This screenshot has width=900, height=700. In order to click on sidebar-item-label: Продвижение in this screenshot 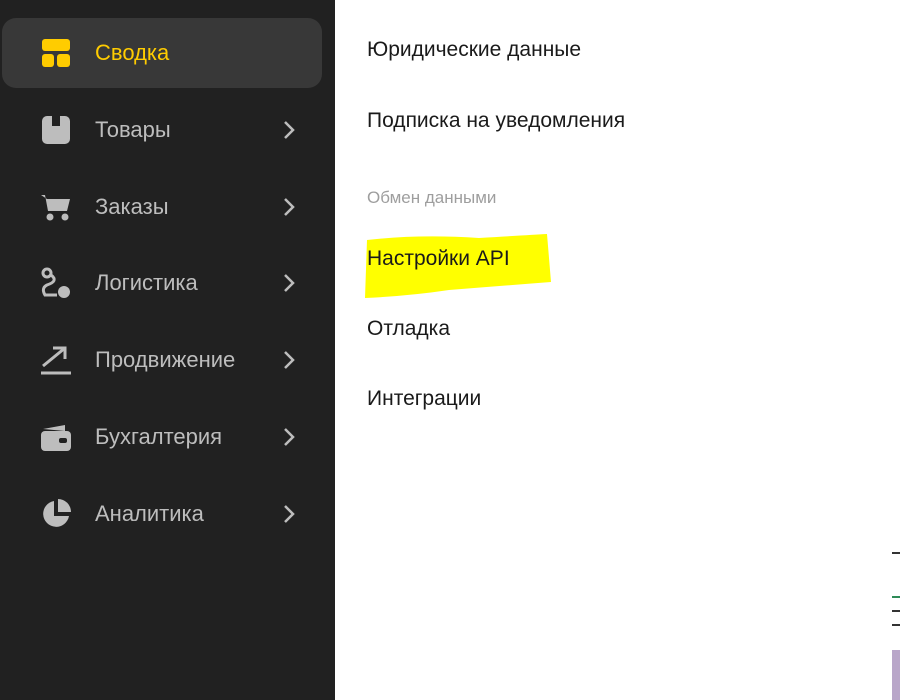, I will do `click(165, 359)`.